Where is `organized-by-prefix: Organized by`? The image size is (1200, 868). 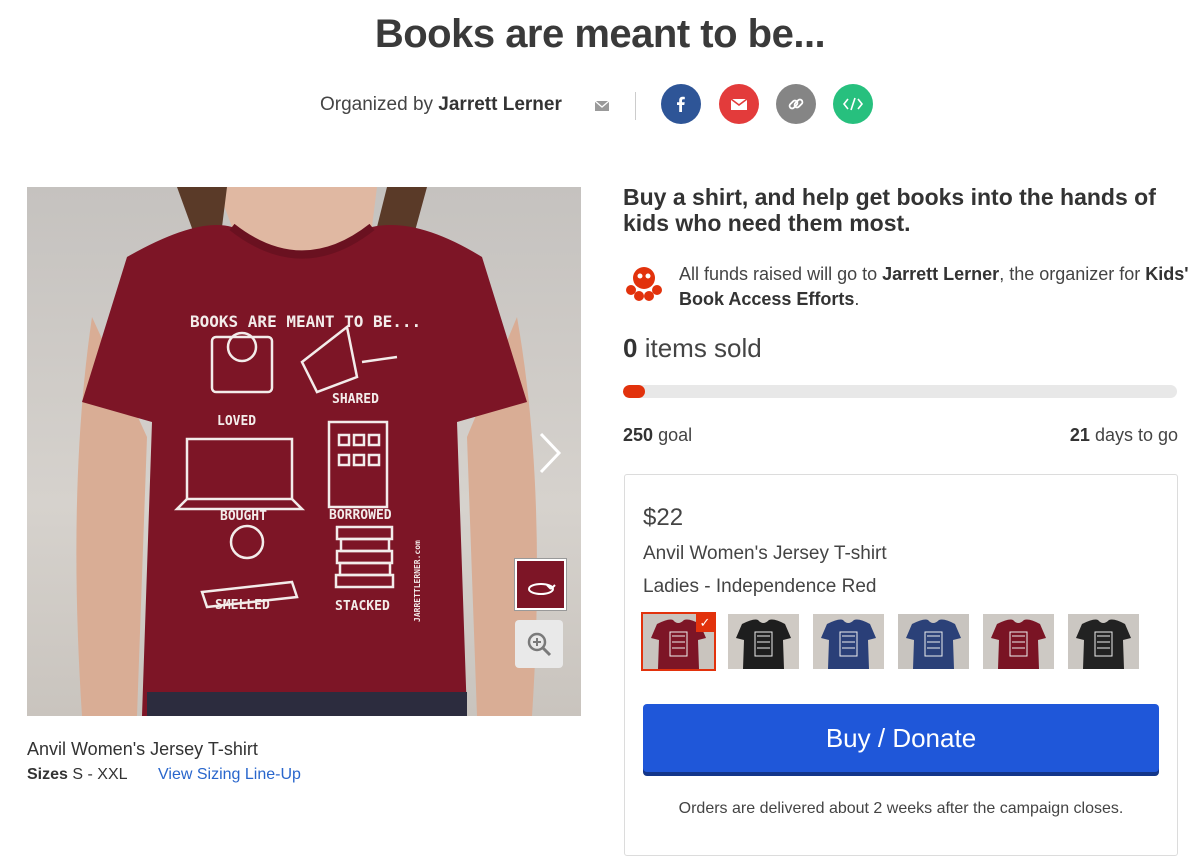
organized-by-prefix: Organized by is located at coordinates (377, 104).